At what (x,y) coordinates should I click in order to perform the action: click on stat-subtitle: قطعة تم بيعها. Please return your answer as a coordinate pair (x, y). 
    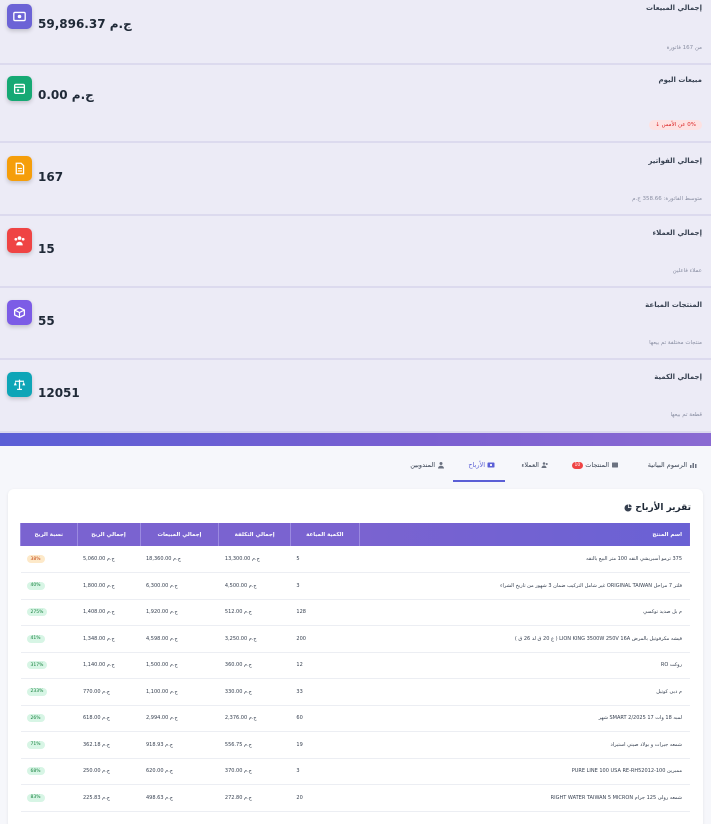
    Looking at the image, I should click on (686, 415).